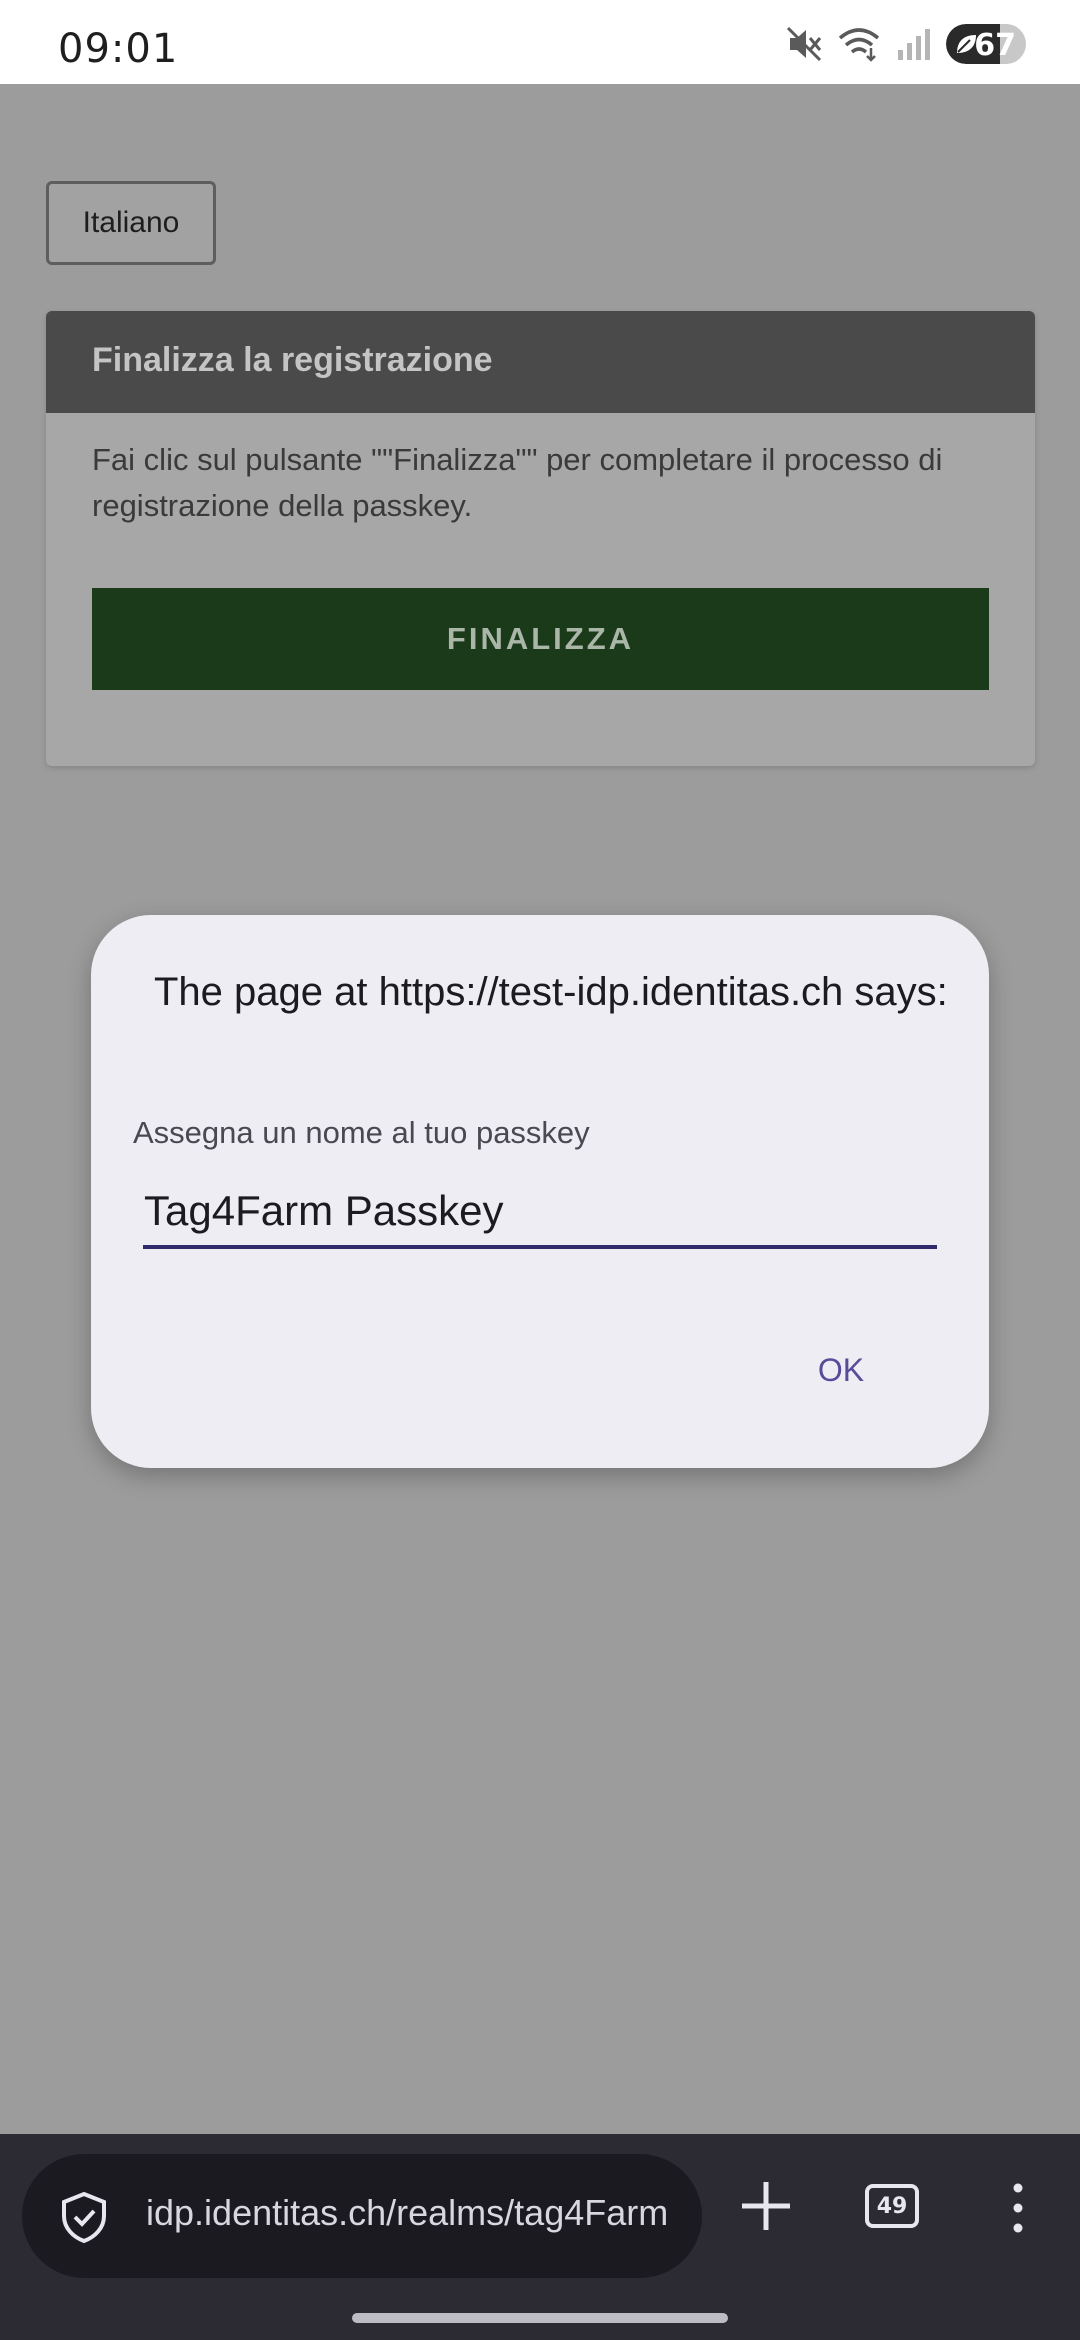 The width and height of the screenshot is (1080, 2340). I want to click on address-bar: idp.identitas.ch/realms/tag4Farm, so click(362, 2216).